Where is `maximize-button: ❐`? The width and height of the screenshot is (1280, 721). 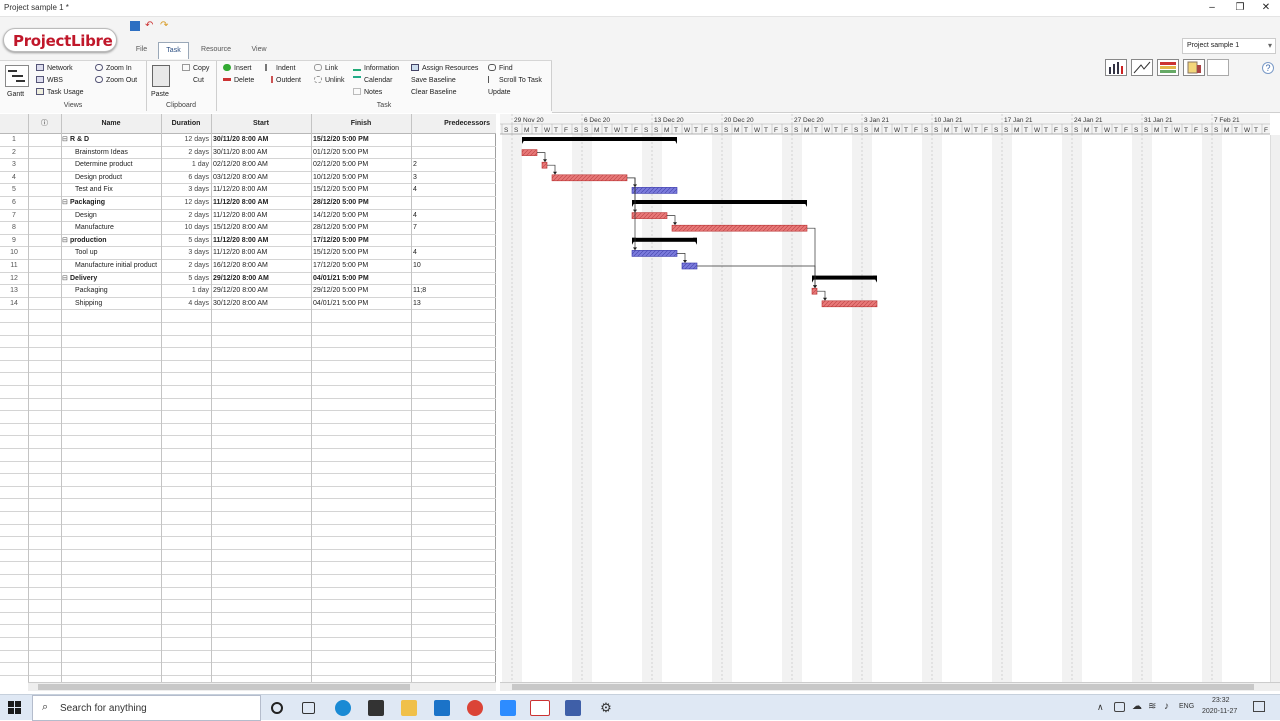 maximize-button: ❐ is located at coordinates (1240, 8).